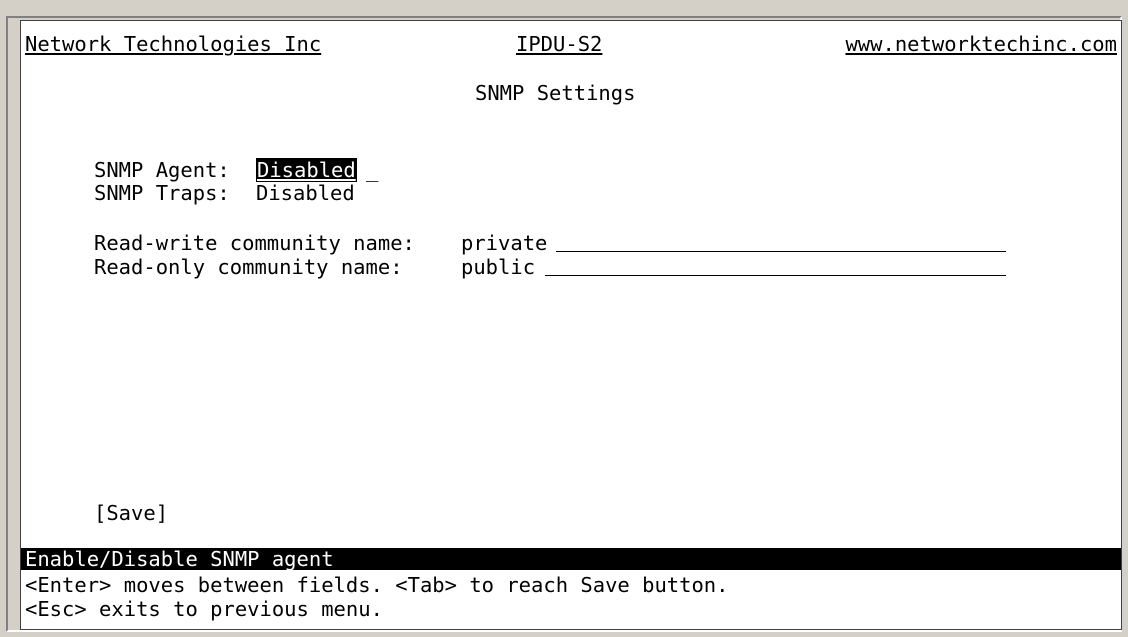 This screenshot has width=1128, height=637. I want to click on ro-community-field-underline, so click(775, 275).